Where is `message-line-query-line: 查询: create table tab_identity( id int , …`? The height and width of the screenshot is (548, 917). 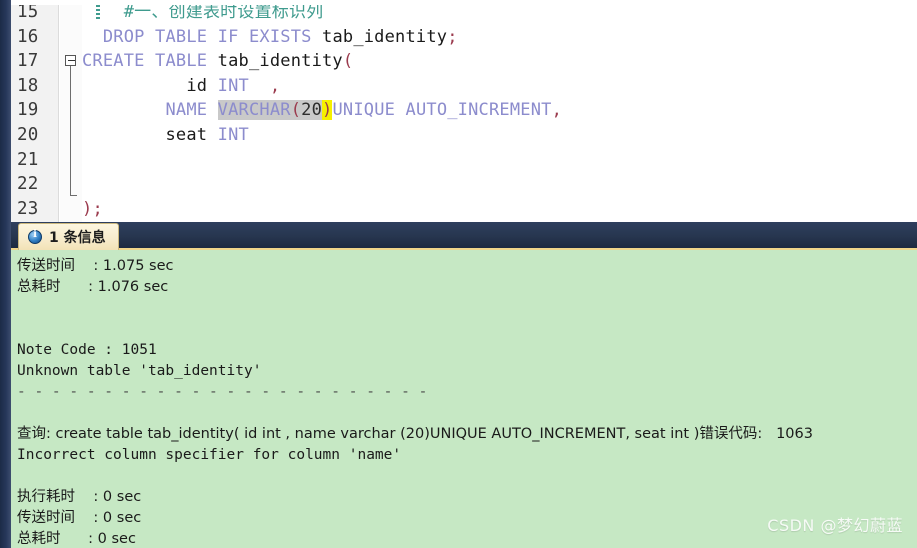 message-line-query-line: 查询: create table tab_identity( id int , … is located at coordinates (415, 434).